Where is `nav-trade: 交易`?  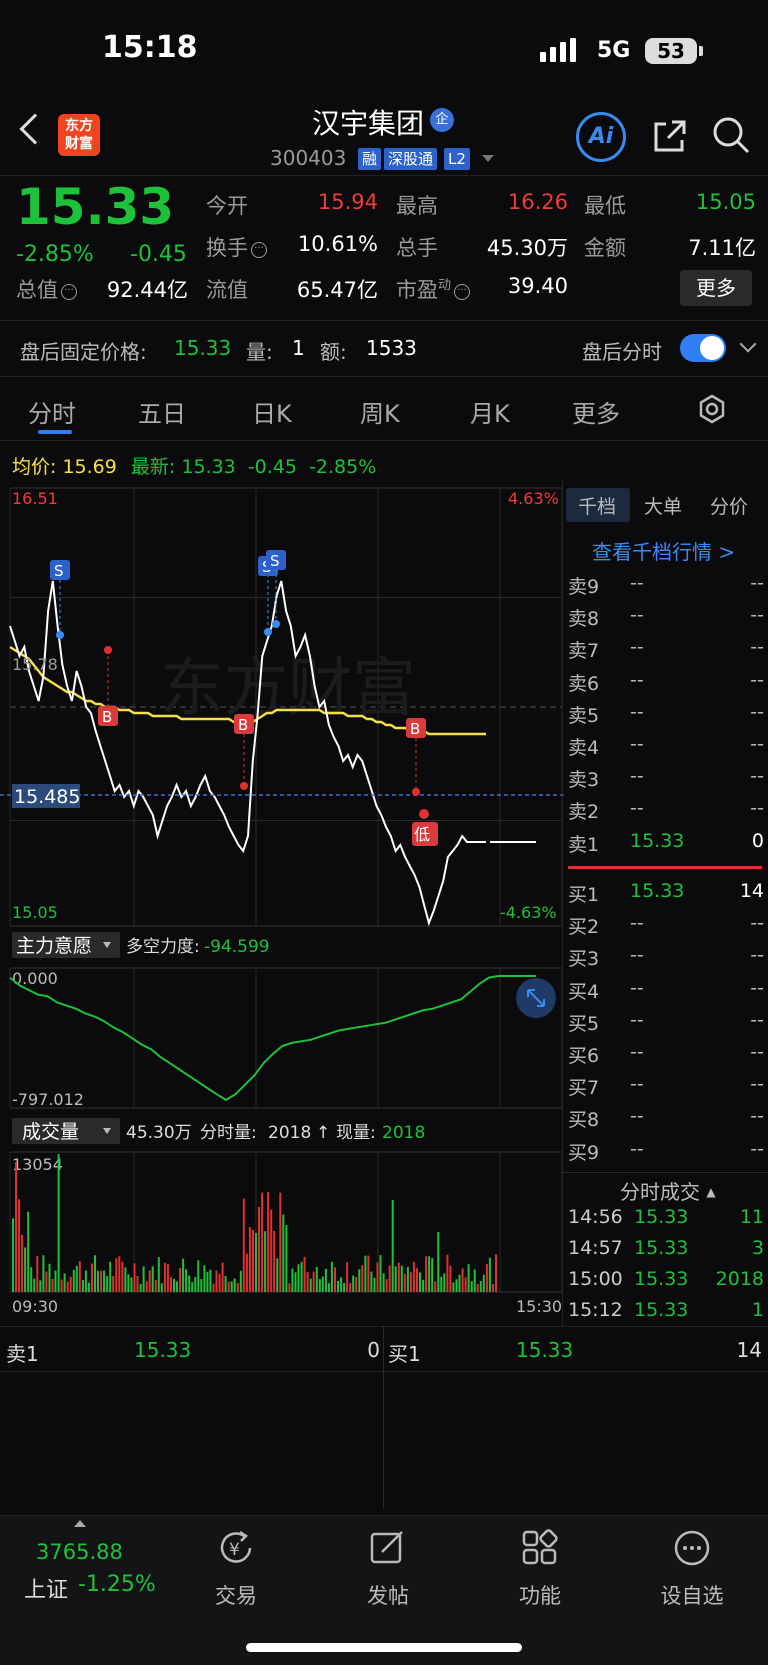 nav-trade: 交易 is located at coordinates (236, 1595).